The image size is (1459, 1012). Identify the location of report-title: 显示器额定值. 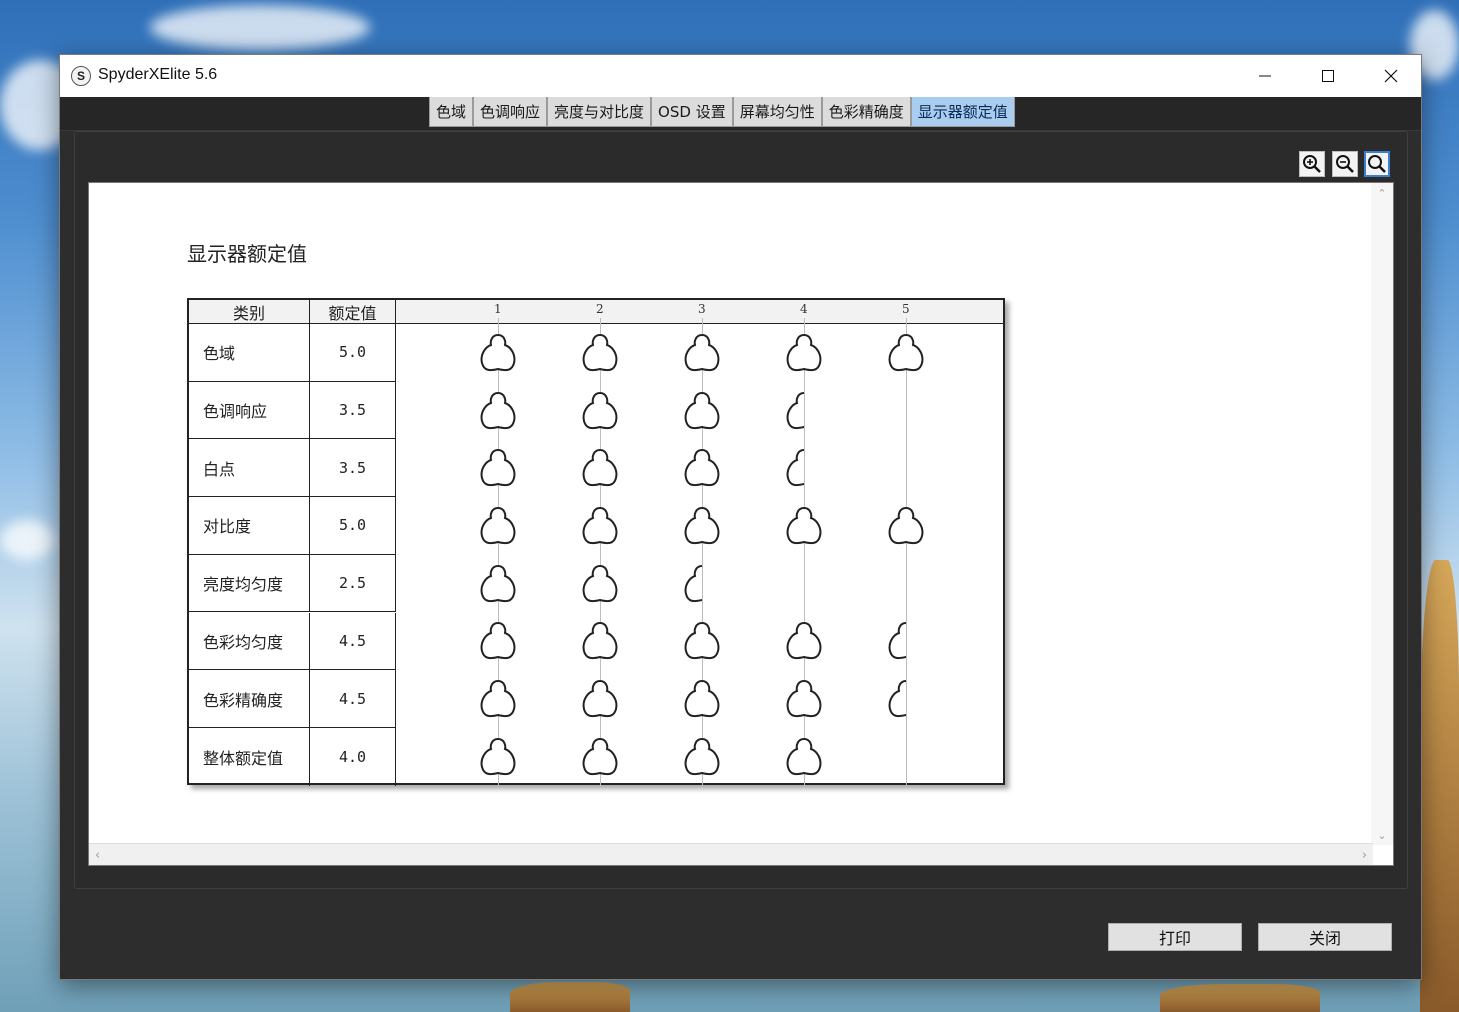
(247, 254).